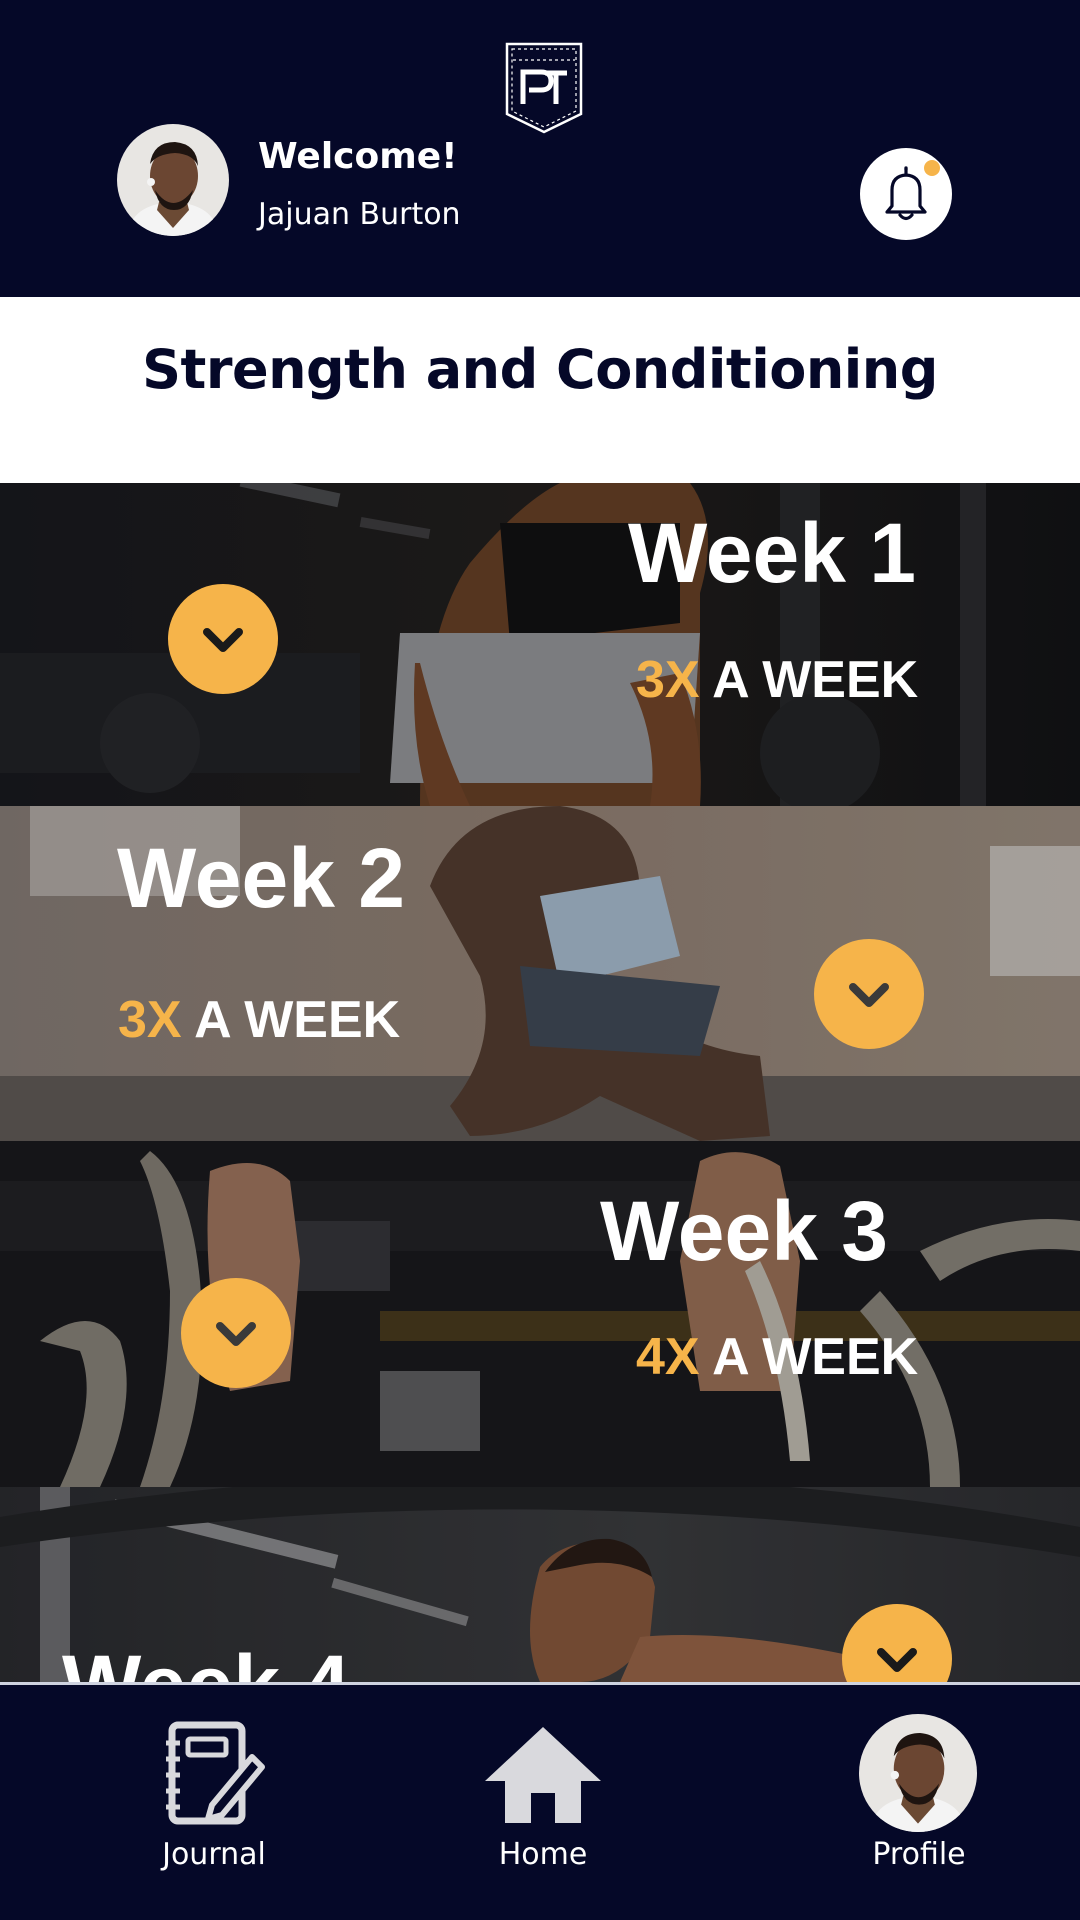 The height and width of the screenshot is (1920, 1080). I want to click on home-icon, so click(543, 1775).